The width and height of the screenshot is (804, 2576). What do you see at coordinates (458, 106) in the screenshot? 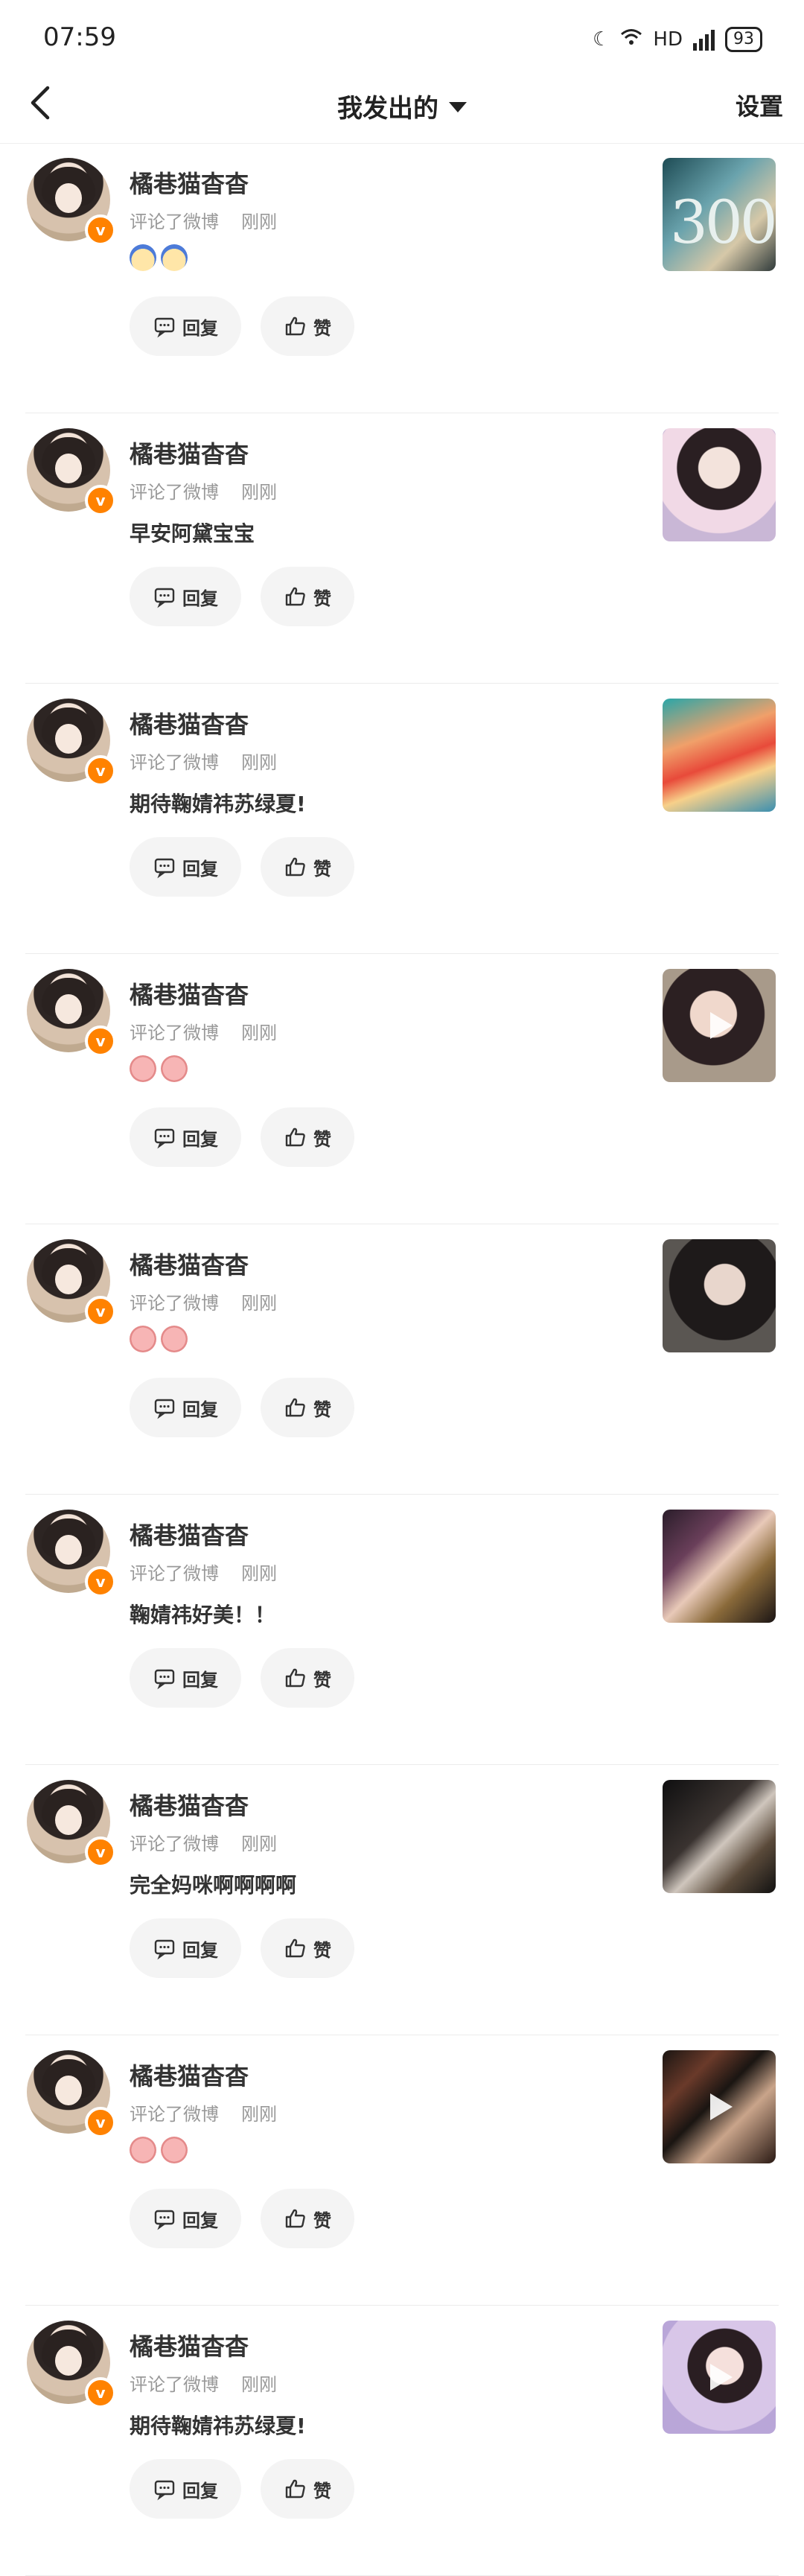
I see `caret-down-icon` at bounding box center [458, 106].